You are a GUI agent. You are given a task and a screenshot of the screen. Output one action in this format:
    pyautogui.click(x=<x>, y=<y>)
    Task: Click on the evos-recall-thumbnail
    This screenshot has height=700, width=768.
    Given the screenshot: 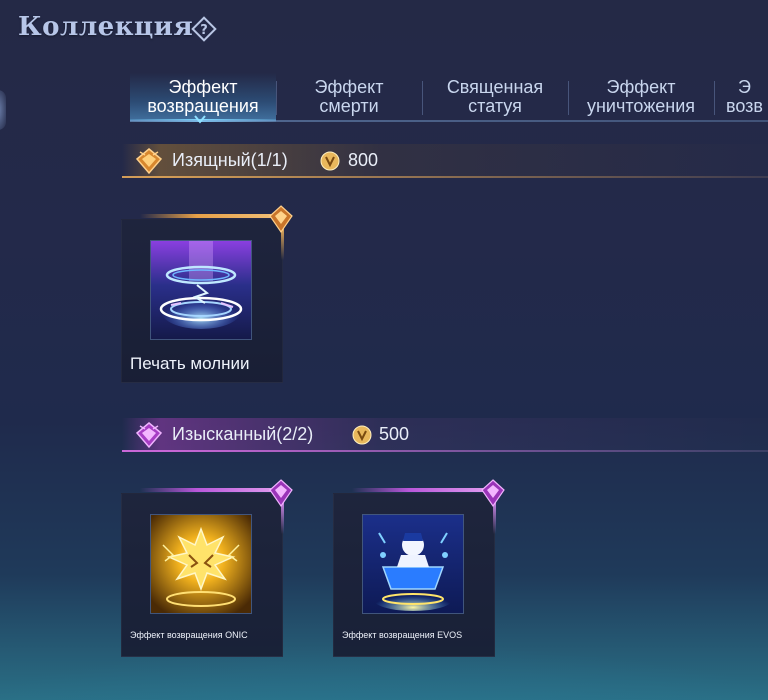 What is the action you would take?
    pyautogui.click(x=413, y=564)
    